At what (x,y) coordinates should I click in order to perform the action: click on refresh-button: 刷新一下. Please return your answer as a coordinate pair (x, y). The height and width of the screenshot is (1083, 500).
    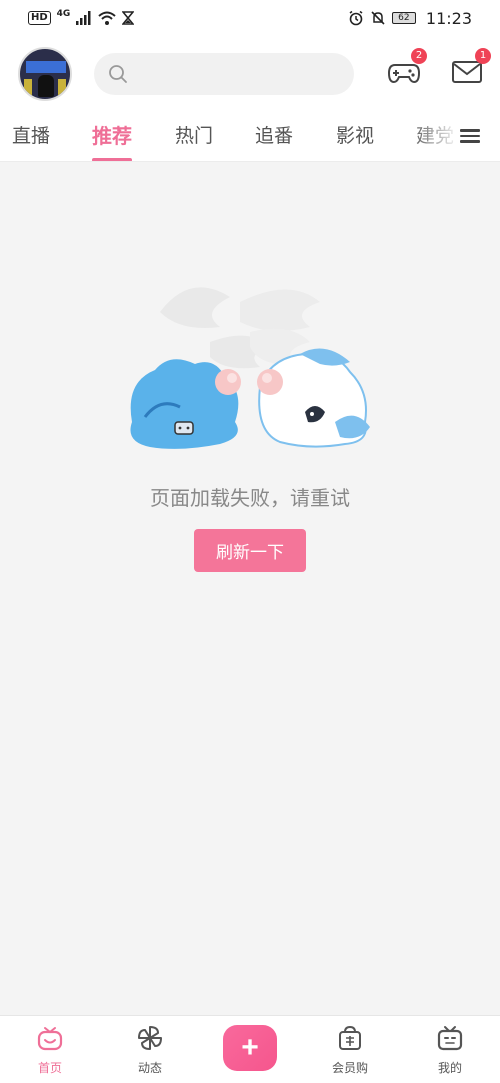
    Looking at the image, I should click on (250, 550).